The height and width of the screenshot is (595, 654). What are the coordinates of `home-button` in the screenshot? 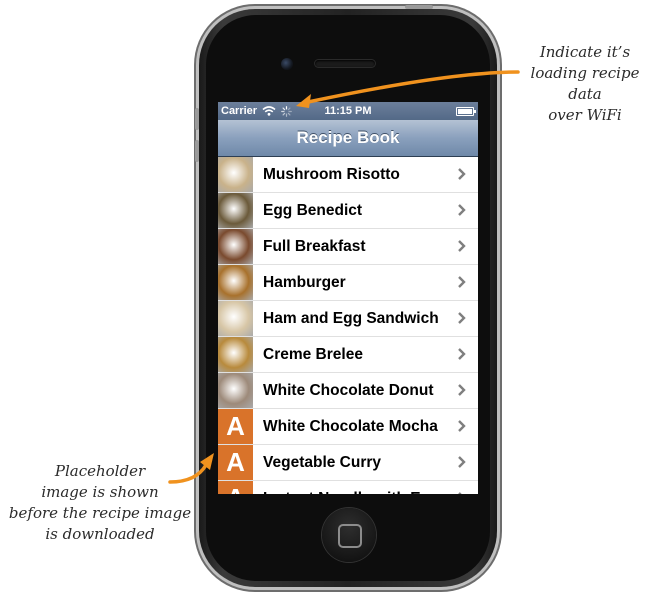 It's located at (349, 535).